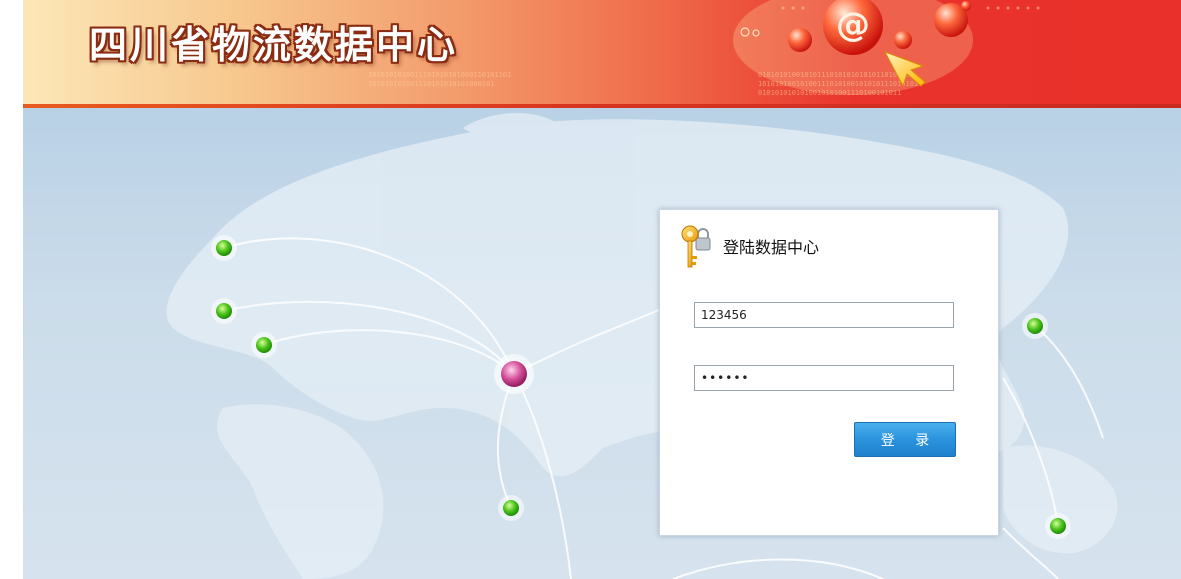 The height and width of the screenshot is (579, 1181). Describe the element at coordinates (838, 84) in the screenshot. I see `svg-text:101010100101001110101001010101: 10101010010100111010100101010111010101` at that location.